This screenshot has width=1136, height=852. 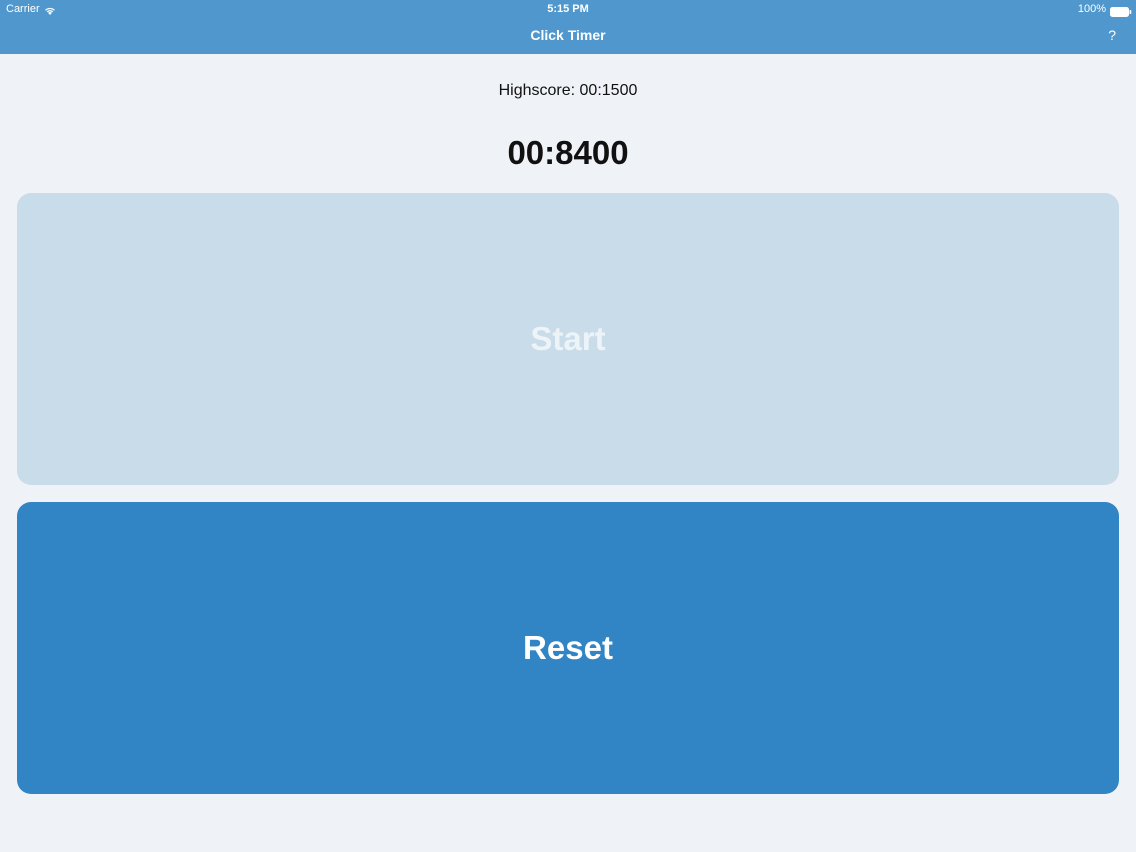 I want to click on help-button: ?, so click(x=1112, y=35).